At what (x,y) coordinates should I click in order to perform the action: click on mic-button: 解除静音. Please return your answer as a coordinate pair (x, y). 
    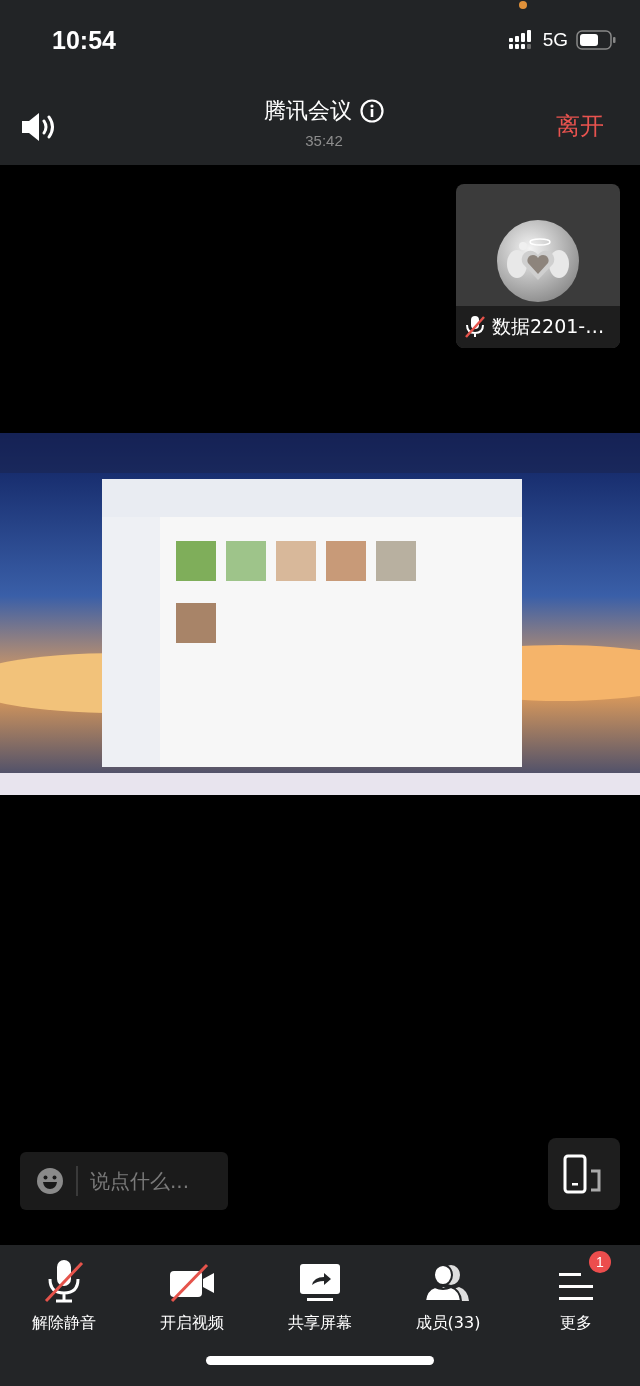
    Looking at the image, I should click on (64, 1290).